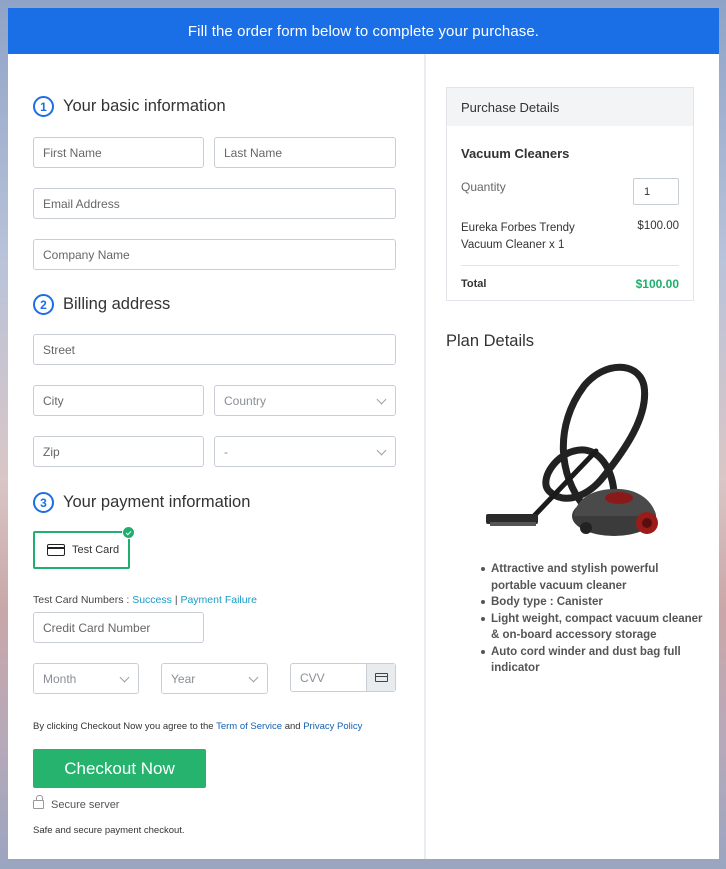  I want to click on test-card-option: Test Card, so click(84, 547).